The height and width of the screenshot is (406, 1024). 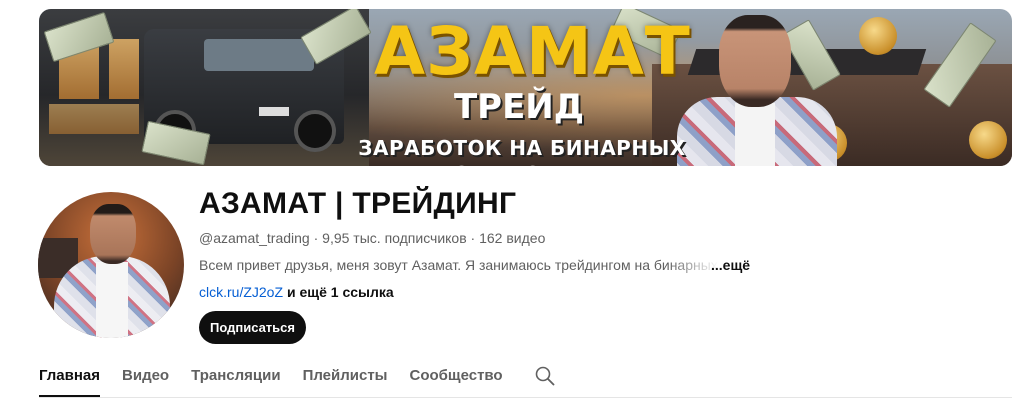 What do you see at coordinates (145, 376) in the screenshot?
I see `tab-videos: Видео` at bounding box center [145, 376].